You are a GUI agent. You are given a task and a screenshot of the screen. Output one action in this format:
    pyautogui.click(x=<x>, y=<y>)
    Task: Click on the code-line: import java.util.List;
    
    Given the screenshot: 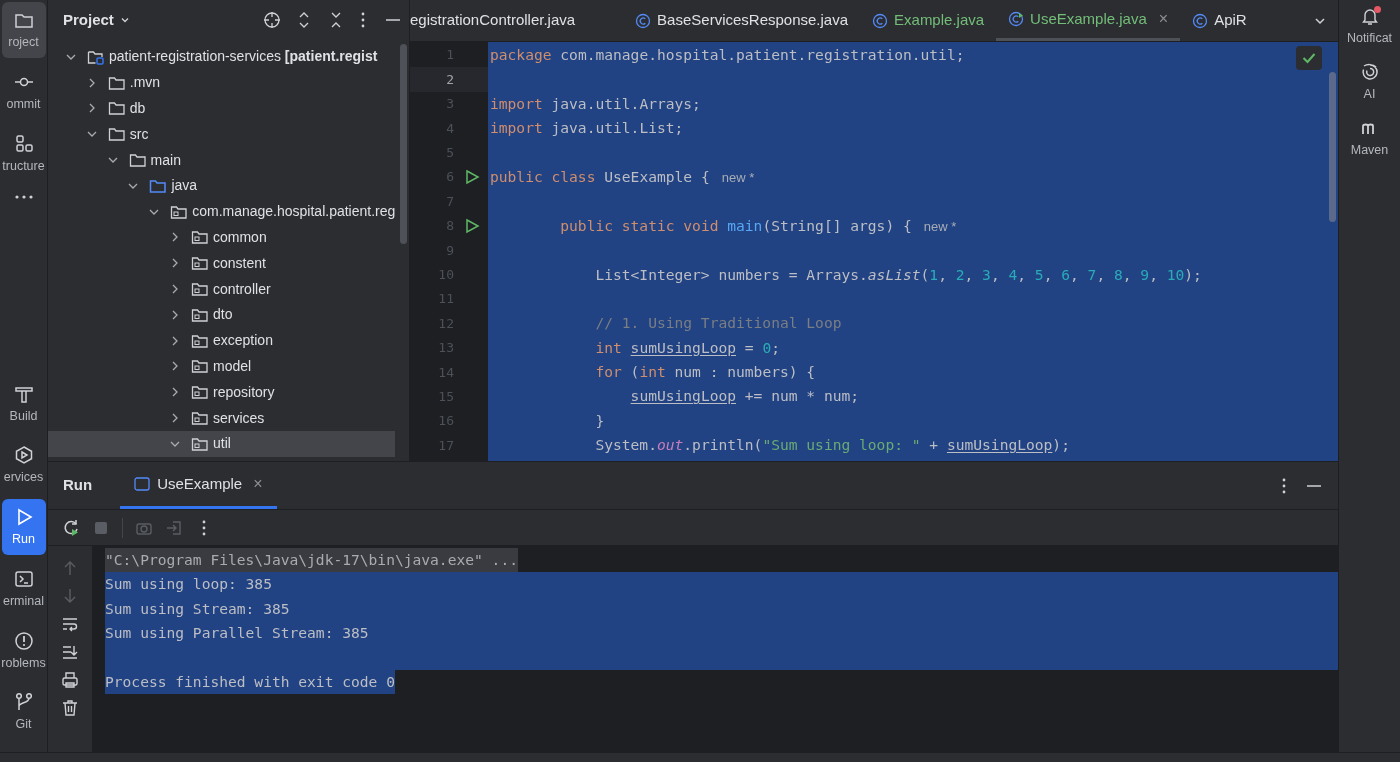 What is the action you would take?
    pyautogui.click(x=586, y=128)
    